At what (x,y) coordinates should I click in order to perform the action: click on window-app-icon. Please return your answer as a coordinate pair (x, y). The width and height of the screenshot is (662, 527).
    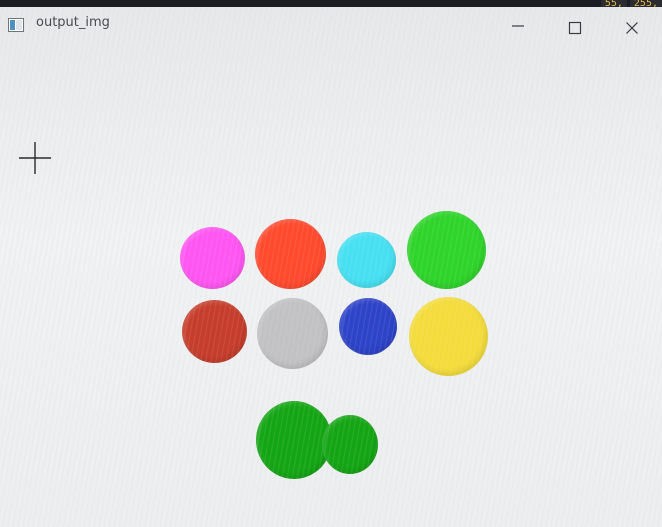
    Looking at the image, I should click on (16, 24).